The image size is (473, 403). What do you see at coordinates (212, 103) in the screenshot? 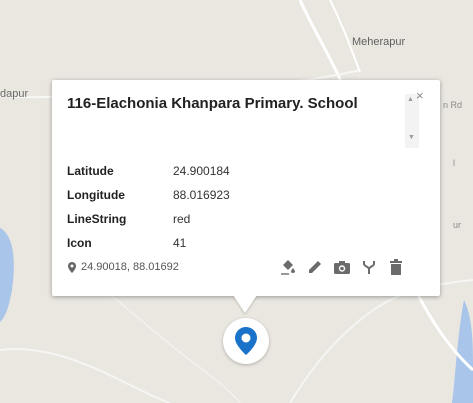
I see `popup-title: 116-Elachonia Khanpara Primary. School` at bounding box center [212, 103].